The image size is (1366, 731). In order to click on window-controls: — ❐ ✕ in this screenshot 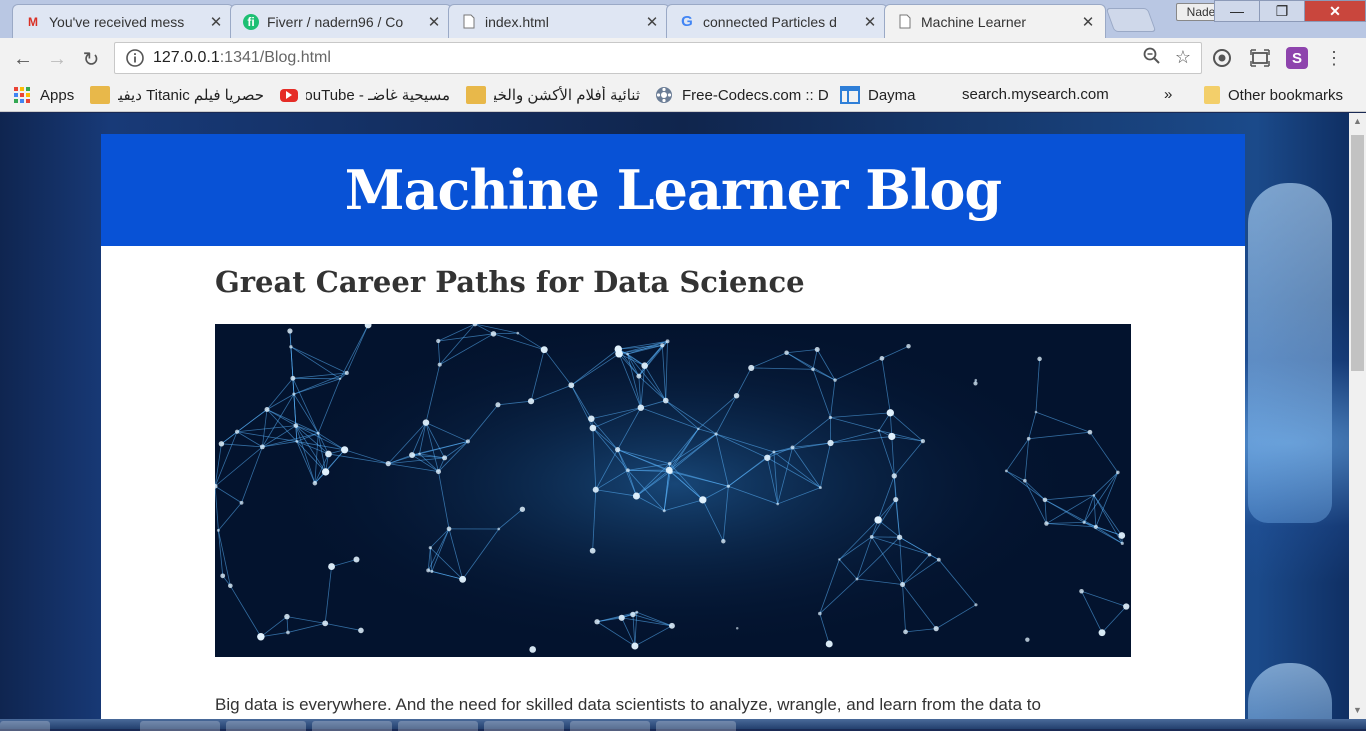, I will do `click(1290, 11)`.